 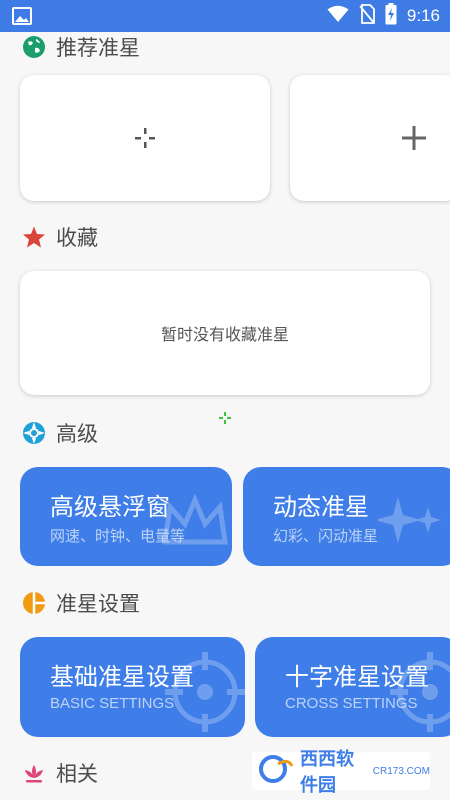 I want to click on advanced-card-subtitle: 幻彩、闪动准星, so click(x=326, y=536).